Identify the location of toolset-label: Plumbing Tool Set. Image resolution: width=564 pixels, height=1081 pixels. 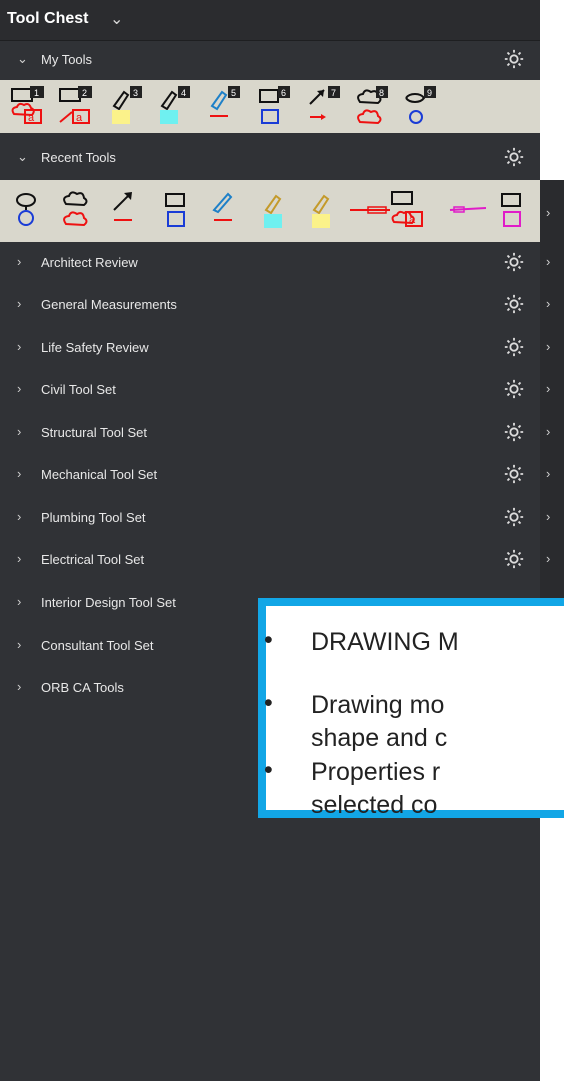
(93, 517).